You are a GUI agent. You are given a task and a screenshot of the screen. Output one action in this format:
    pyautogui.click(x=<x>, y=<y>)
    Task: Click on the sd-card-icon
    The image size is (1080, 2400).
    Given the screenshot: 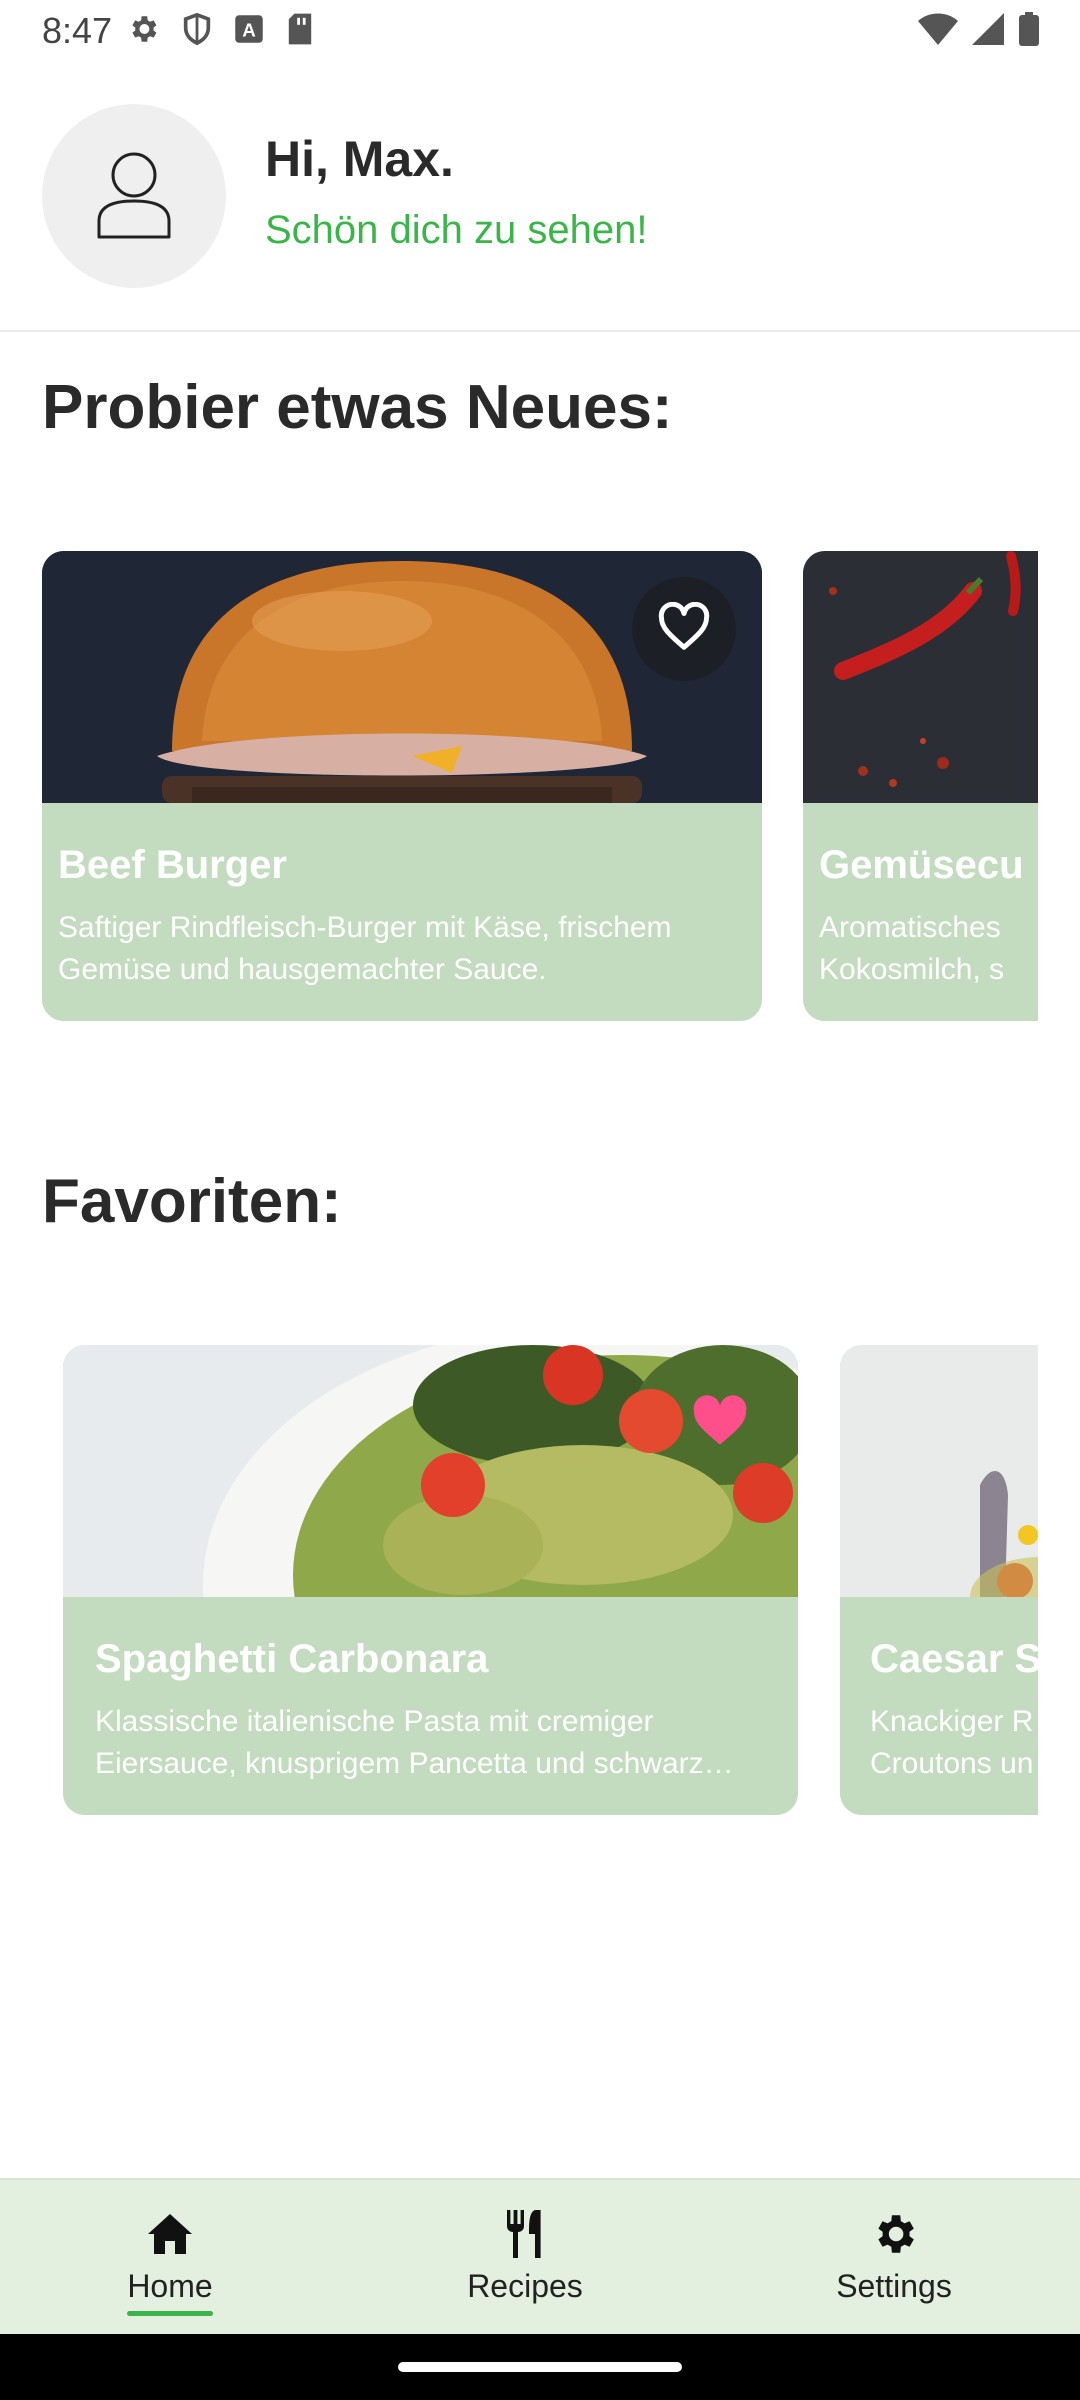 What is the action you would take?
    pyautogui.click(x=300, y=31)
    